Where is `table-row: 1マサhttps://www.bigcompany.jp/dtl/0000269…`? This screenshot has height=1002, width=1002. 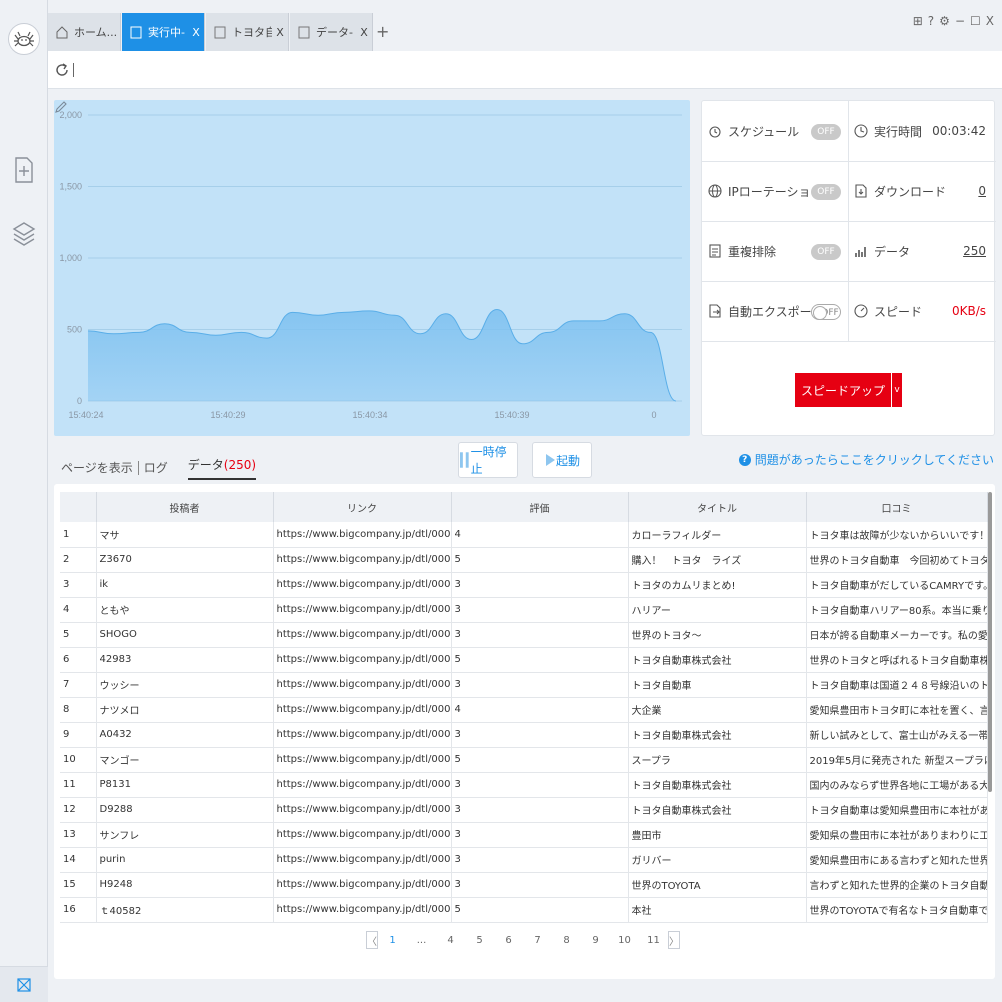
table-row: 1マサhttps://www.bigcompany.jp/dtl/0000269… is located at coordinates (524, 535).